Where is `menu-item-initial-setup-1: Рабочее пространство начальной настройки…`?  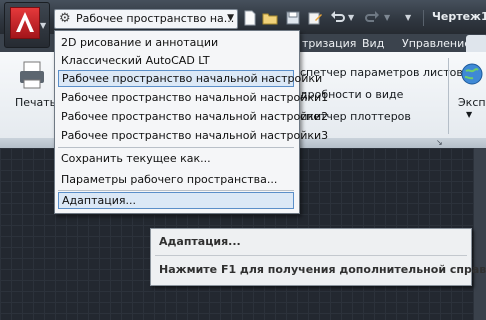 menu-item-initial-setup-1: Рабочее пространство начальной настройки… is located at coordinates (193, 97).